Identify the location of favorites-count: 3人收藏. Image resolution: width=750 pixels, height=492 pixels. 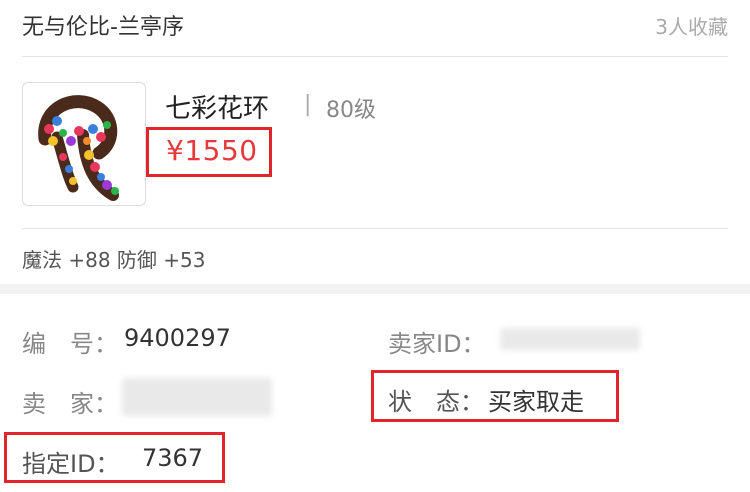
(691, 25).